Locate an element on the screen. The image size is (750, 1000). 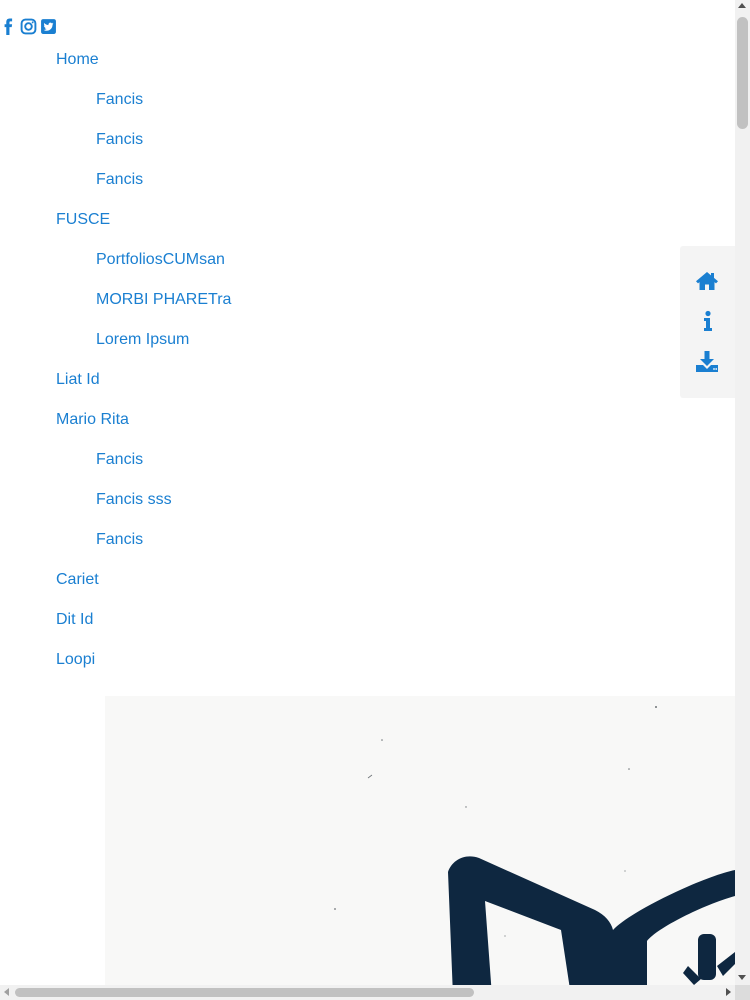
instagram-icon is located at coordinates (28, 26).